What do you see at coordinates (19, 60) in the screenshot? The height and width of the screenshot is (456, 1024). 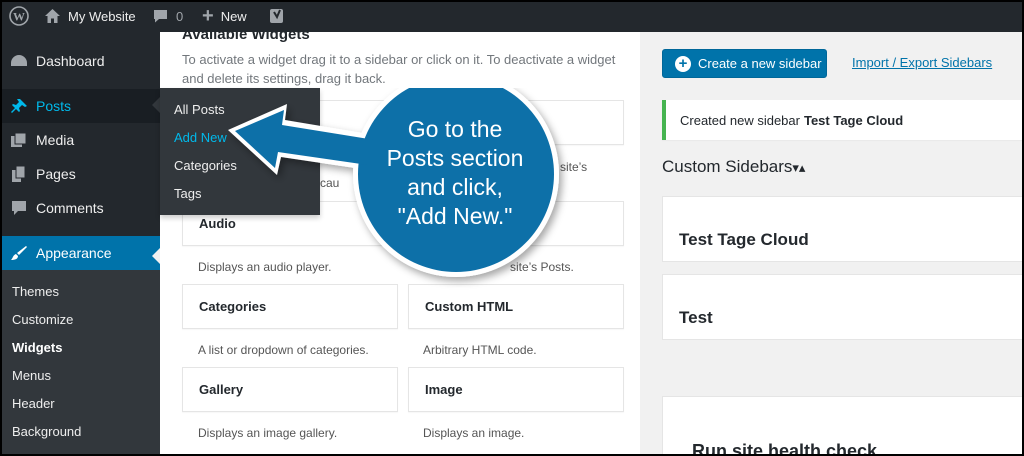 I see `dashboard-icon` at bounding box center [19, 60].